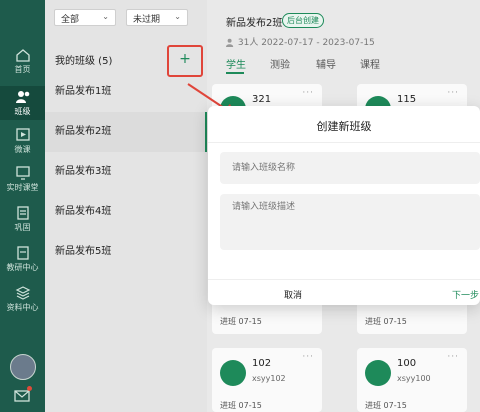  Describe the element at coordinates (344, 142) in the screenshot. I see `divider` at that location.